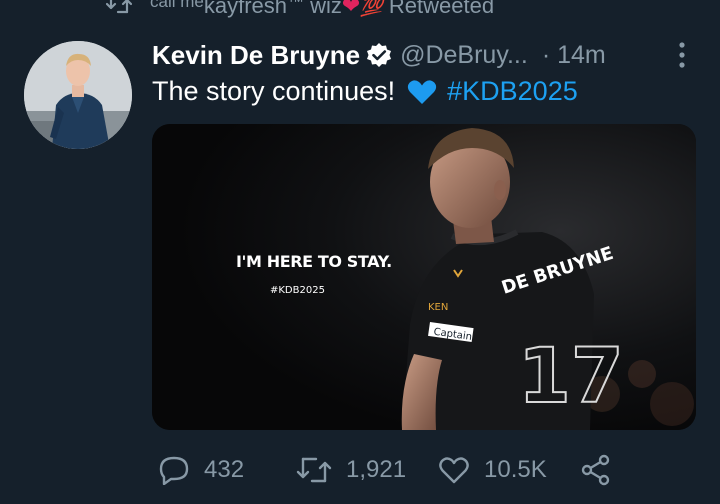 Image resolution: width=720 pixels, height=504 pixels. What do you see at coordinates (441, 9) in the screenshot?
I see `retweeted-label: Retweeted` at bounding box center [441, 9].